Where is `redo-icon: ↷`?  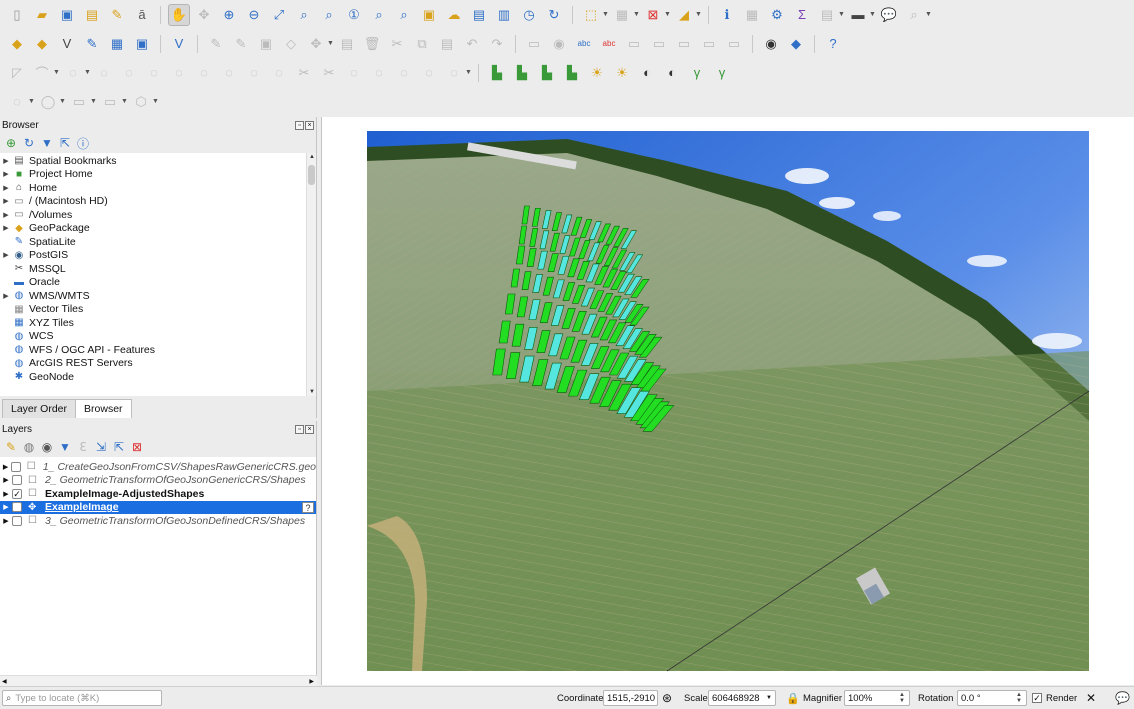
redo-icon: ↷ is located at coordinates (497, 44).